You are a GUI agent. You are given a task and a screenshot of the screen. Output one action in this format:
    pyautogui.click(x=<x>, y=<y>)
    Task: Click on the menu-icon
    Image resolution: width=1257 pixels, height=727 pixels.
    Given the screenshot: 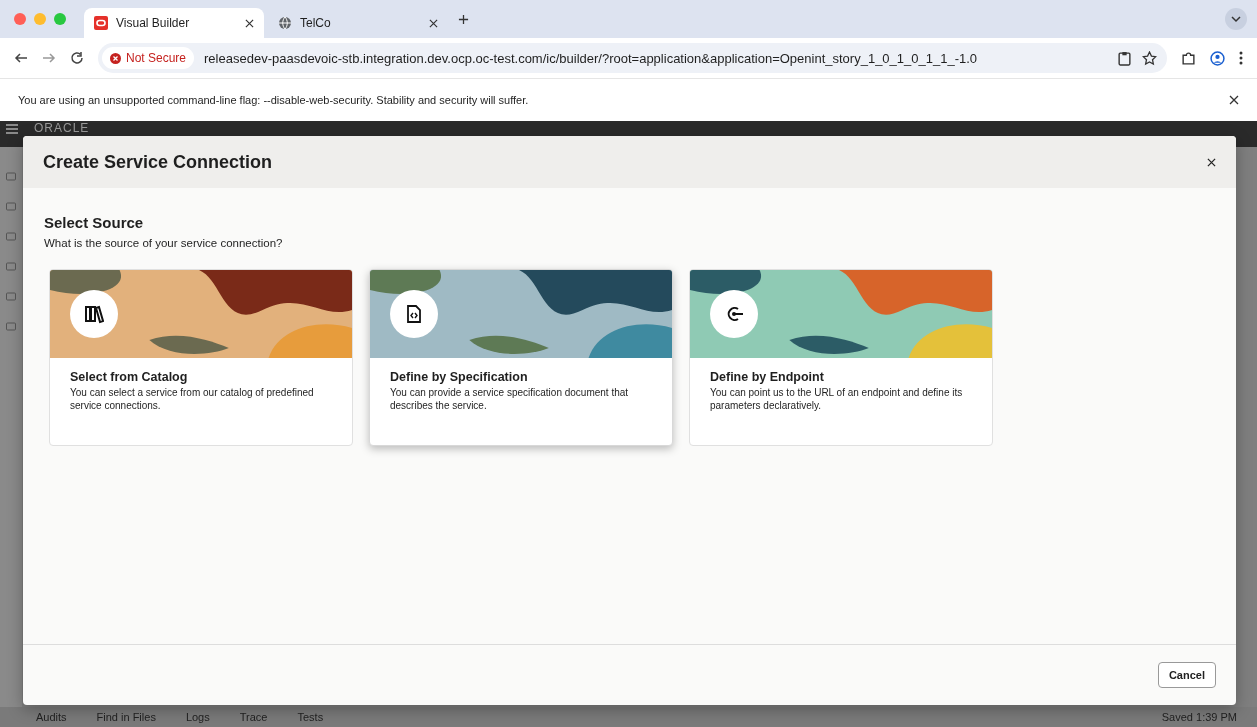 What is the action you would take?
    pyautogui.click(x=12, y=129)
    